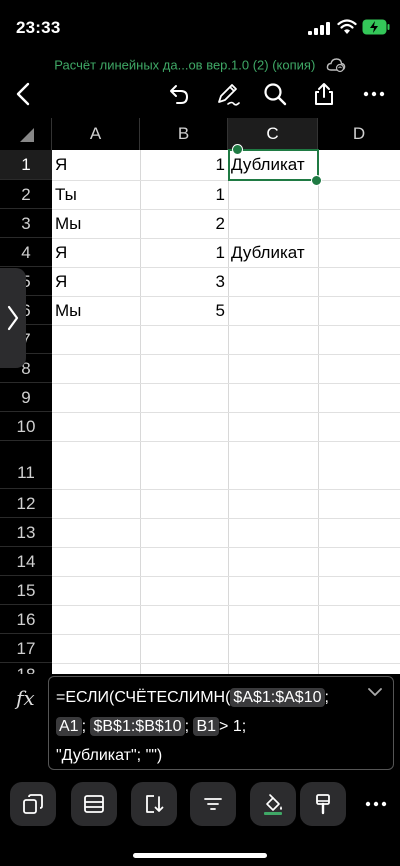 The image size is (400, 866). I want to click on selection-handle-top, so click(237, 149).